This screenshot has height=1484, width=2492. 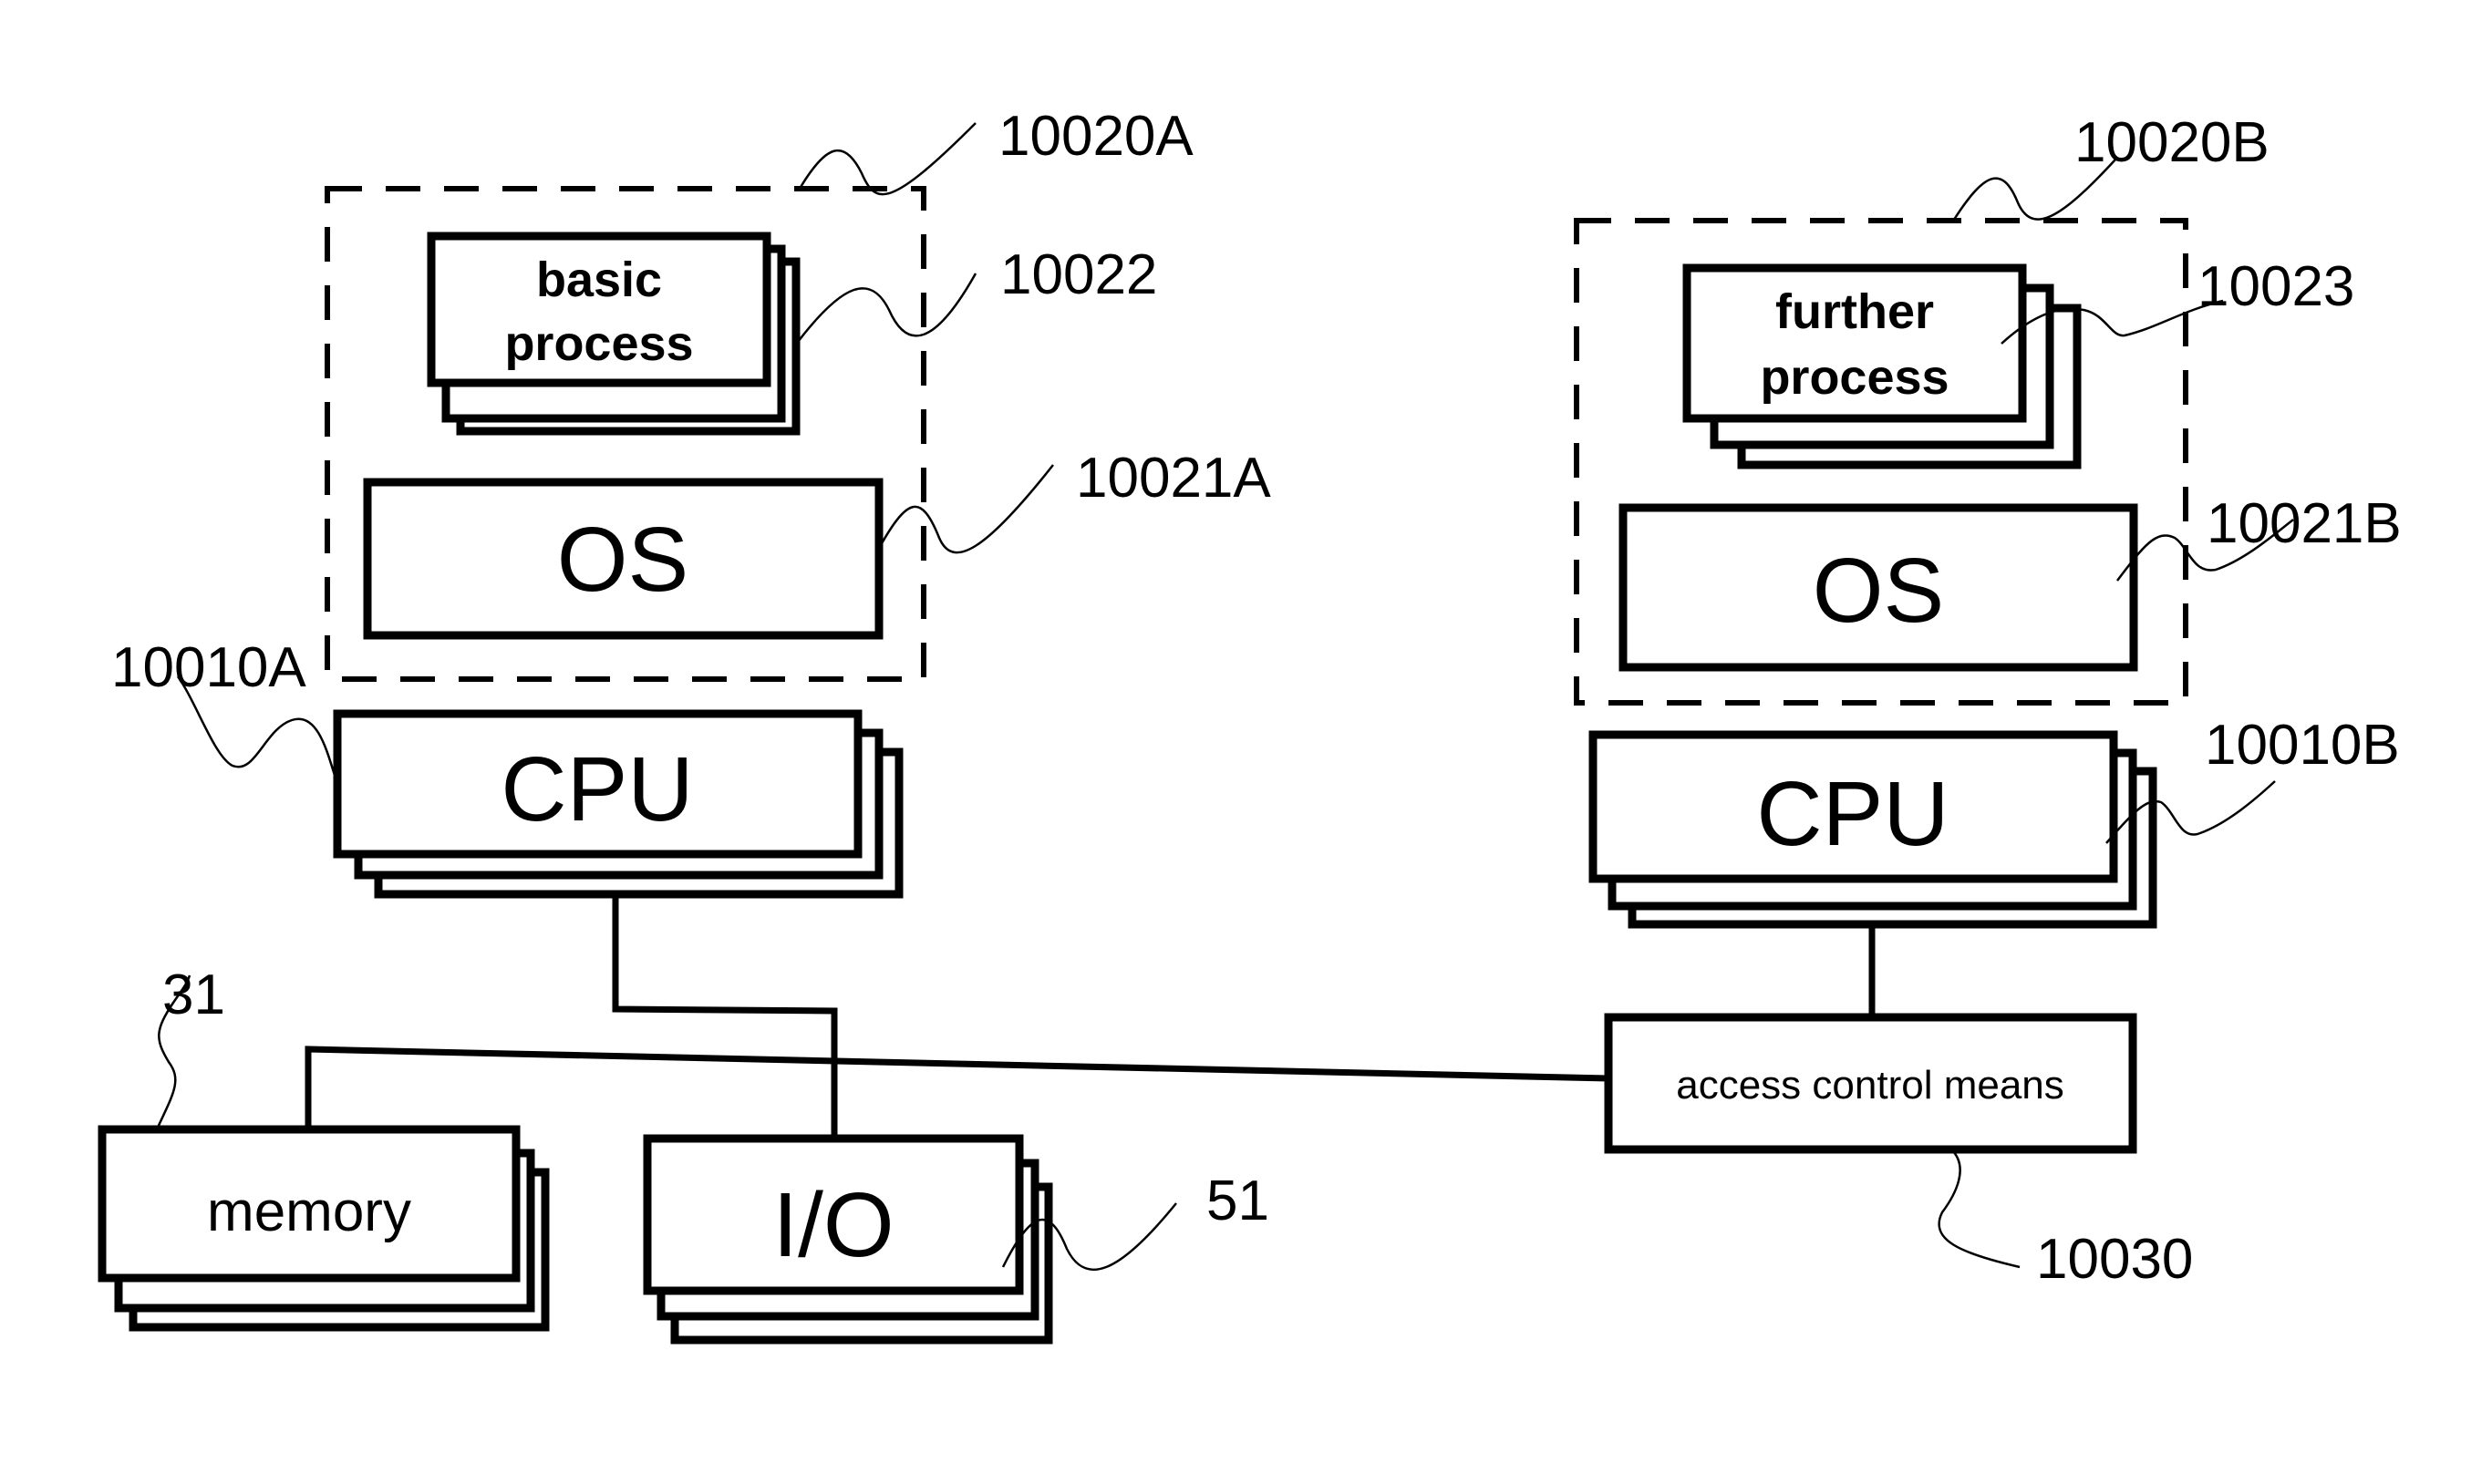 I want to click on ref-31: 31, so click(x=194, y=995).